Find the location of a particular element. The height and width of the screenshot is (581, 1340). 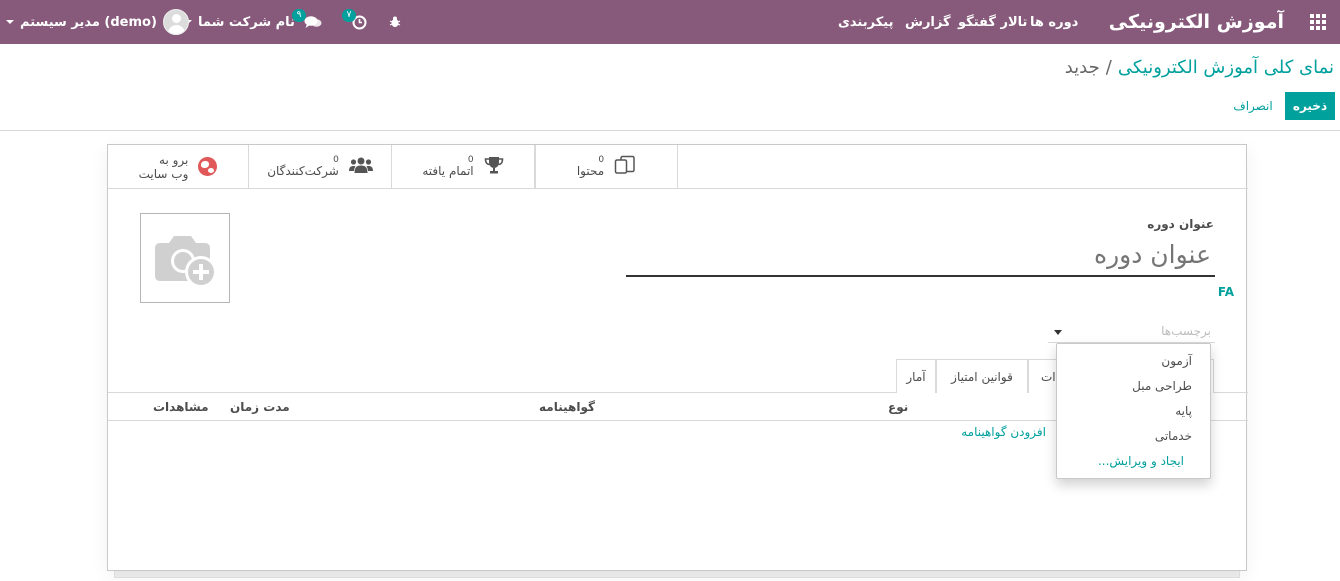

course-image-upload is located at coordinates (185, 258).